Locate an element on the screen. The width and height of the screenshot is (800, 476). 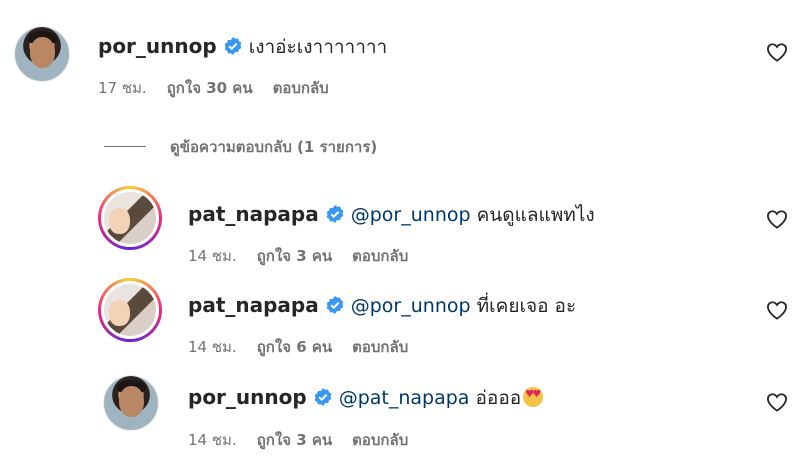
reply-text: ที่เคยเจอ อะ is located at coordinates (526, 306).